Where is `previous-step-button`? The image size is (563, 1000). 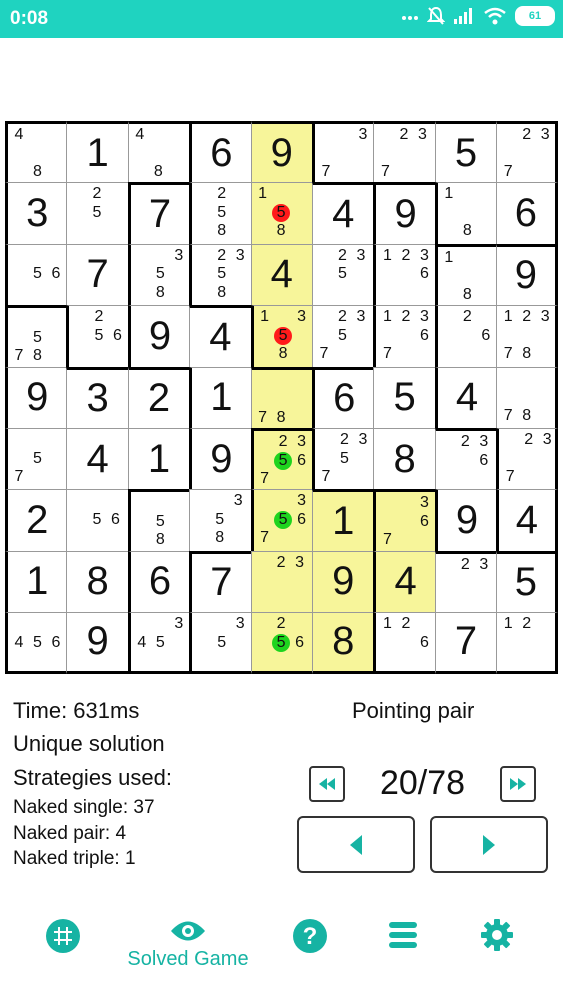
previous-step-button is located at coordinates (356, 844).